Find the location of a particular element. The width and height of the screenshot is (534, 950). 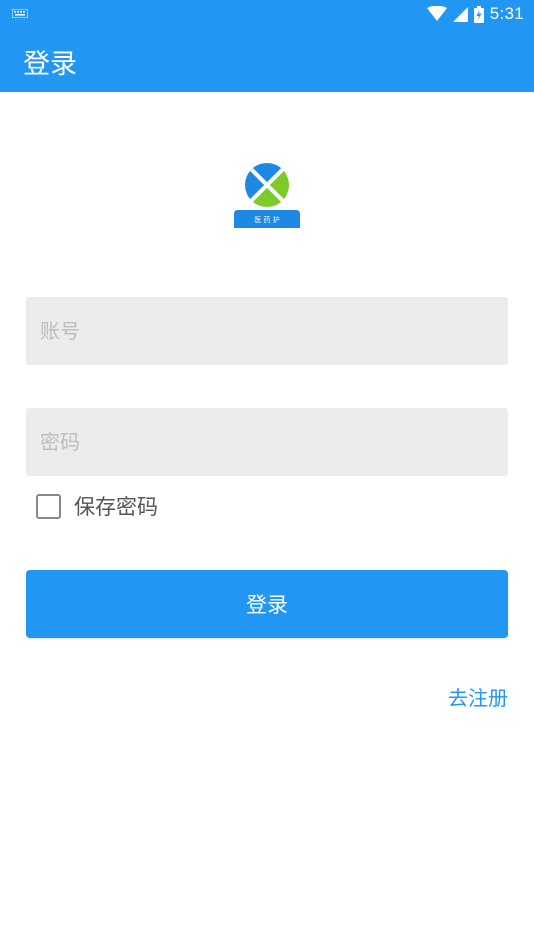

password-input is located at coordinates (267, 442).